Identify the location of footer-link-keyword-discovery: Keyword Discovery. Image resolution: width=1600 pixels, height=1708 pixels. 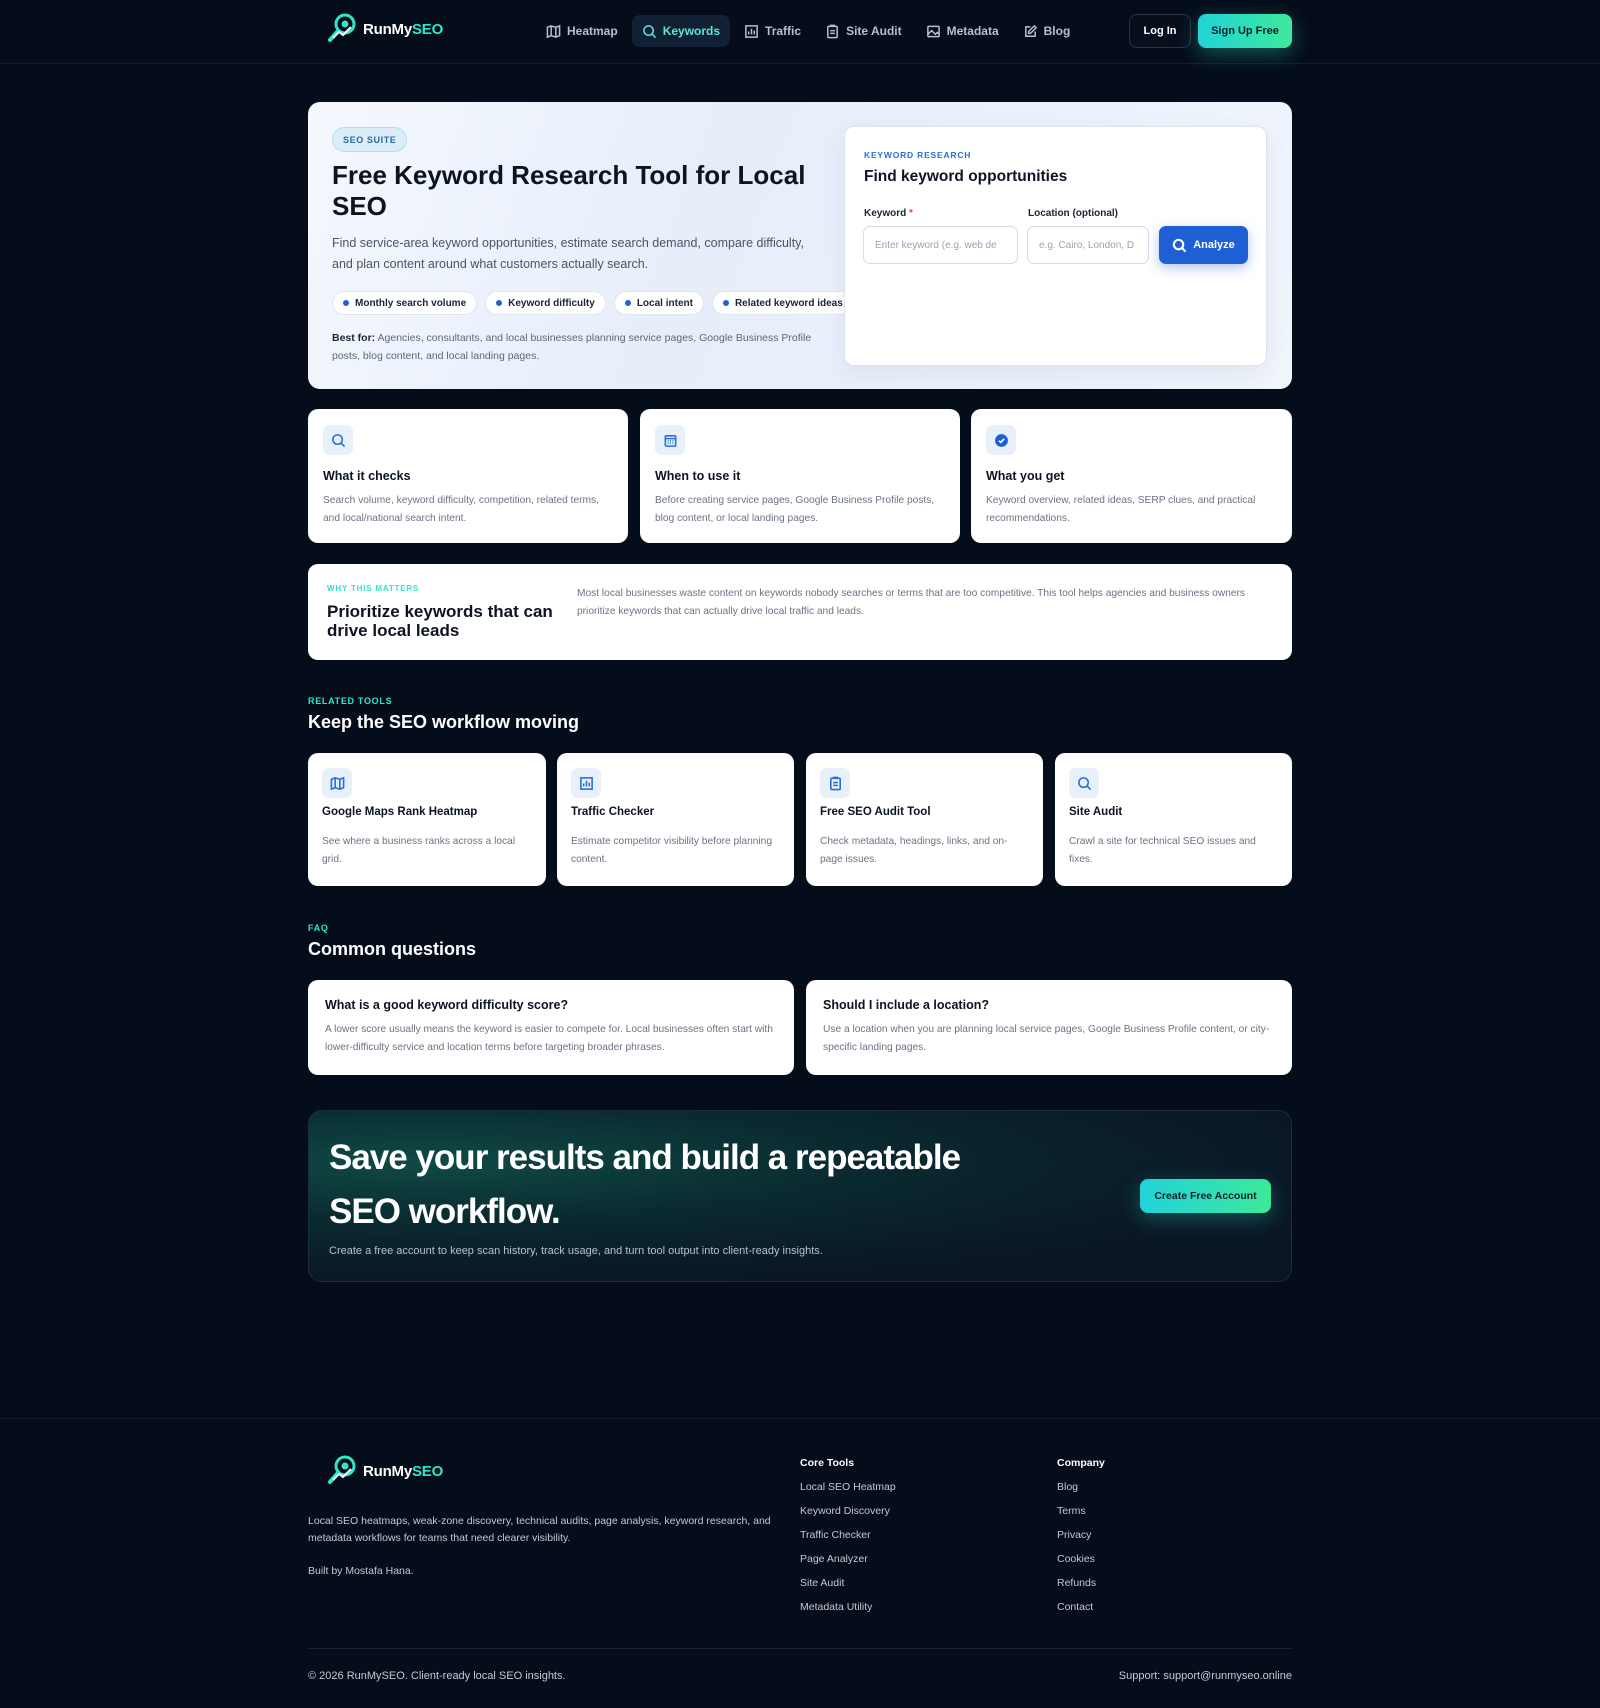
(848, 1517).